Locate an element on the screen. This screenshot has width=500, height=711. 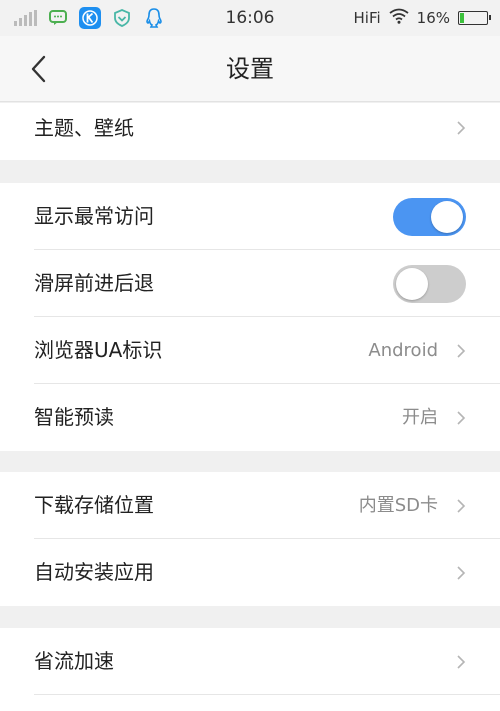
nav-bar: 设置 is located at coordinates (250, 69).